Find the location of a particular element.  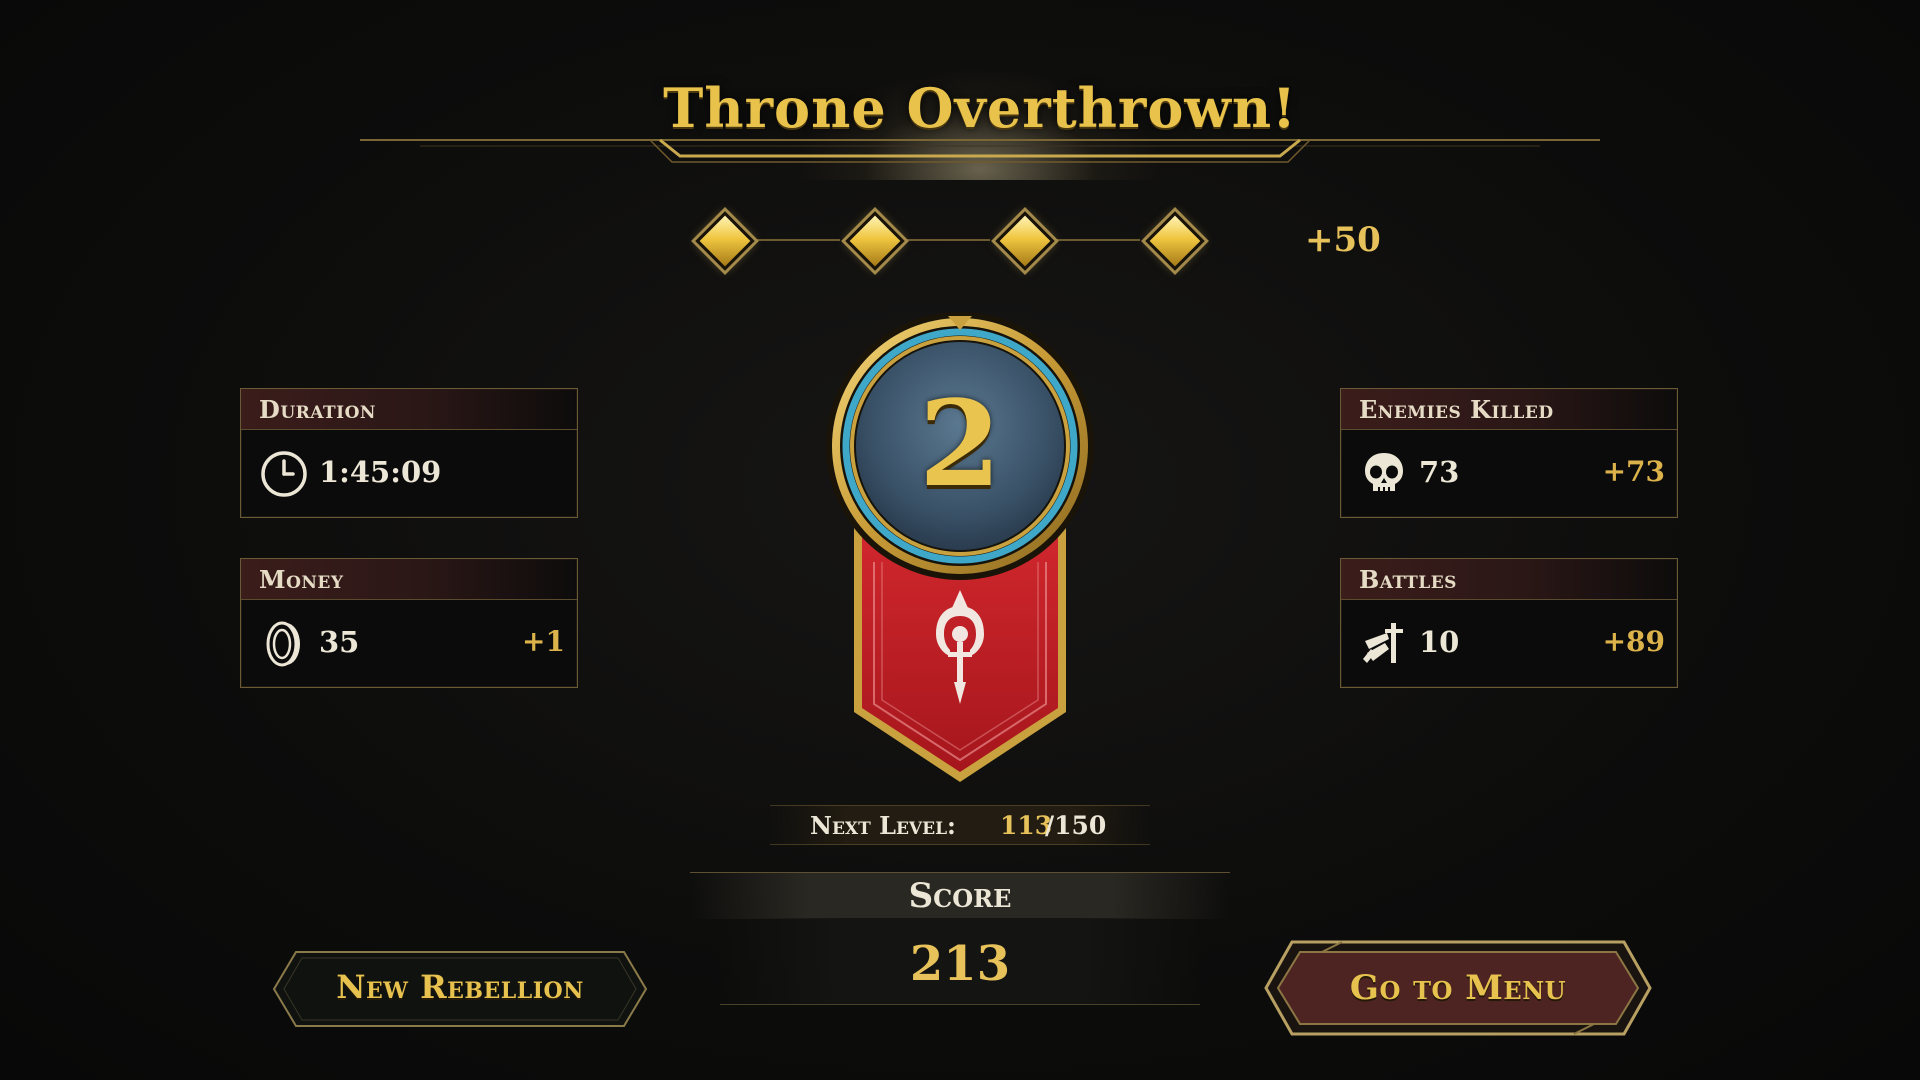

stage-progress: +50 is located at coordinates (1040, 240).